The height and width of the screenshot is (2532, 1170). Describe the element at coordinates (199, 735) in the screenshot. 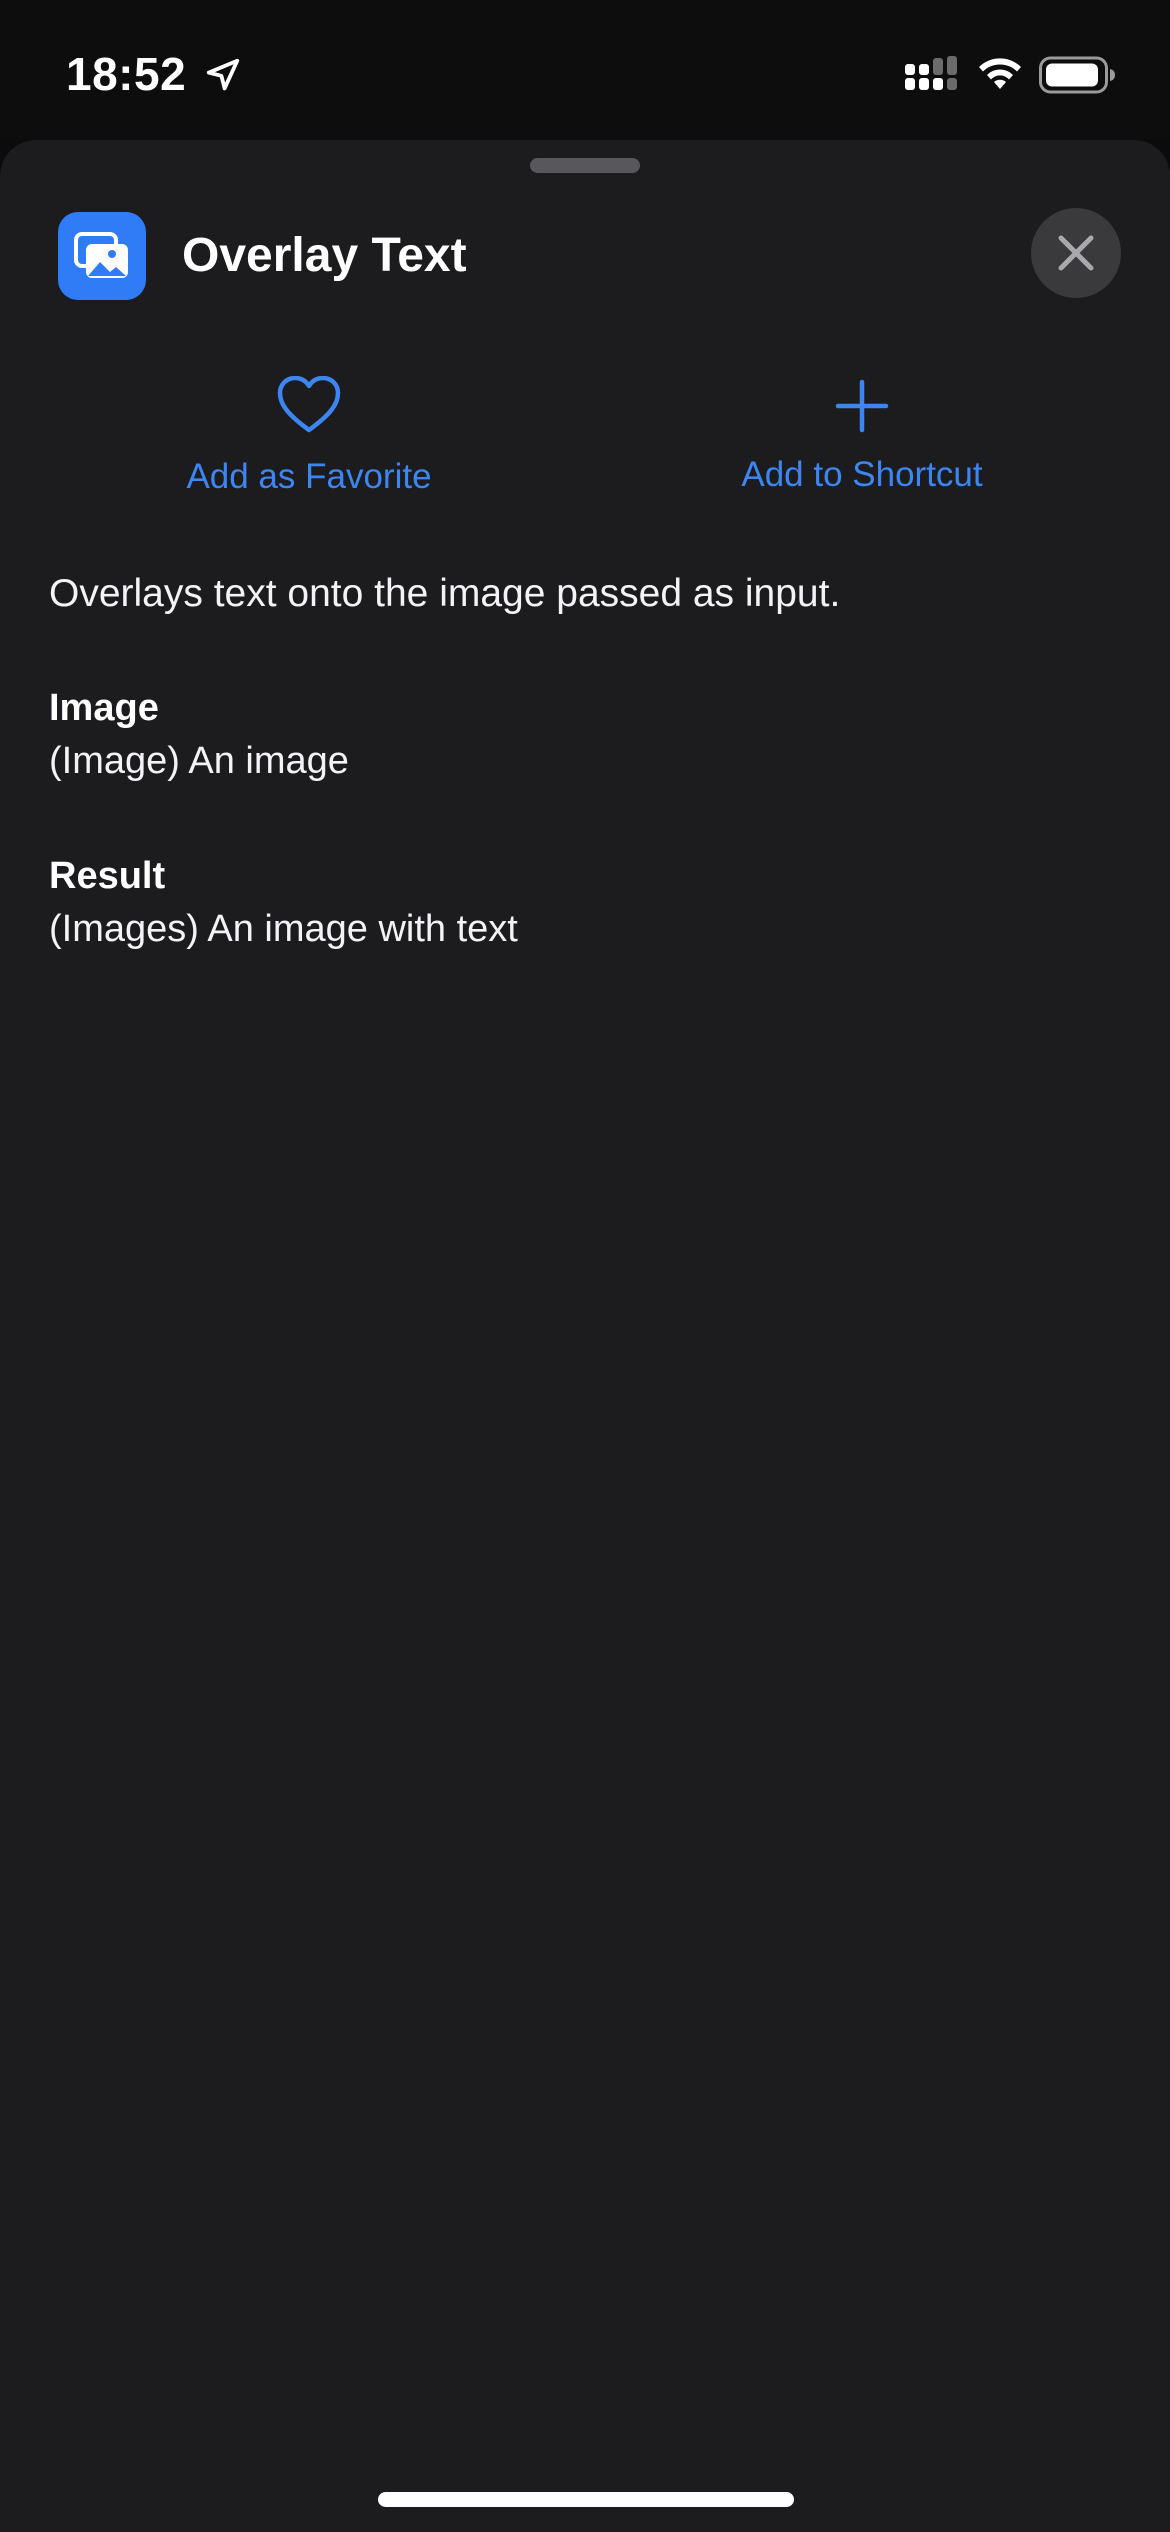

I see `parameter-image: Image (Image) An image` at that location.